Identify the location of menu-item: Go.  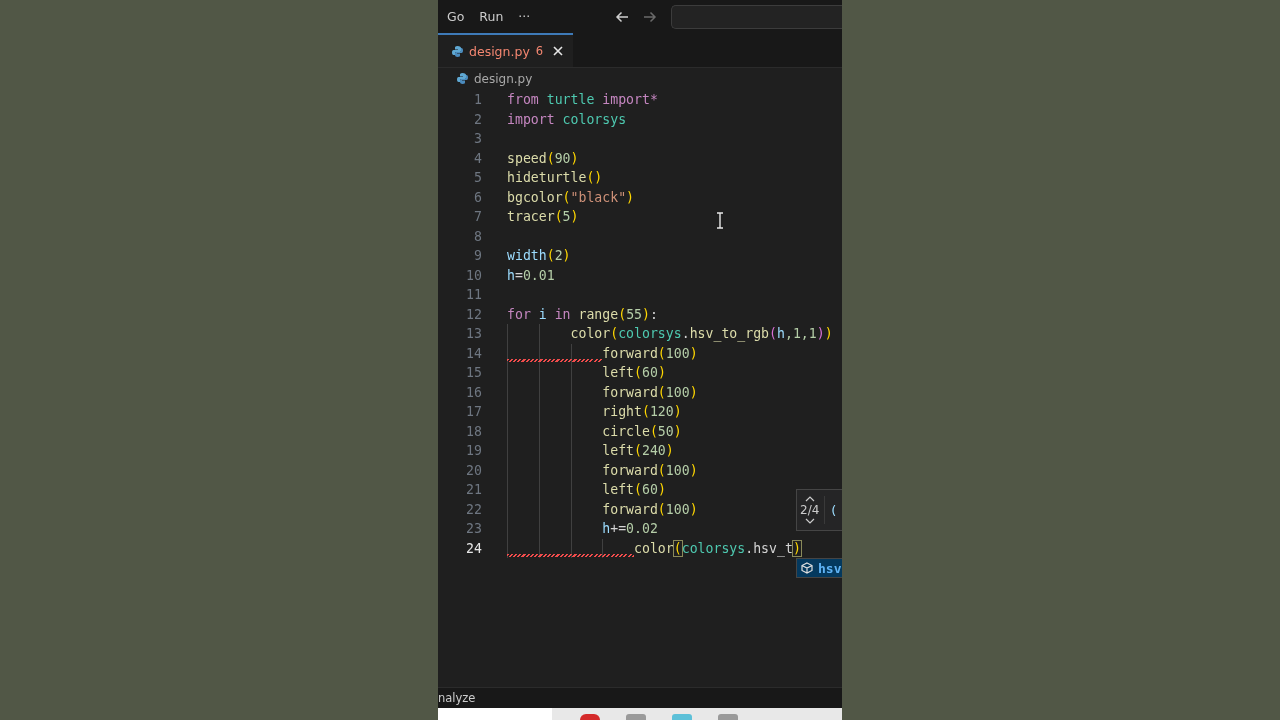
(456, 16).